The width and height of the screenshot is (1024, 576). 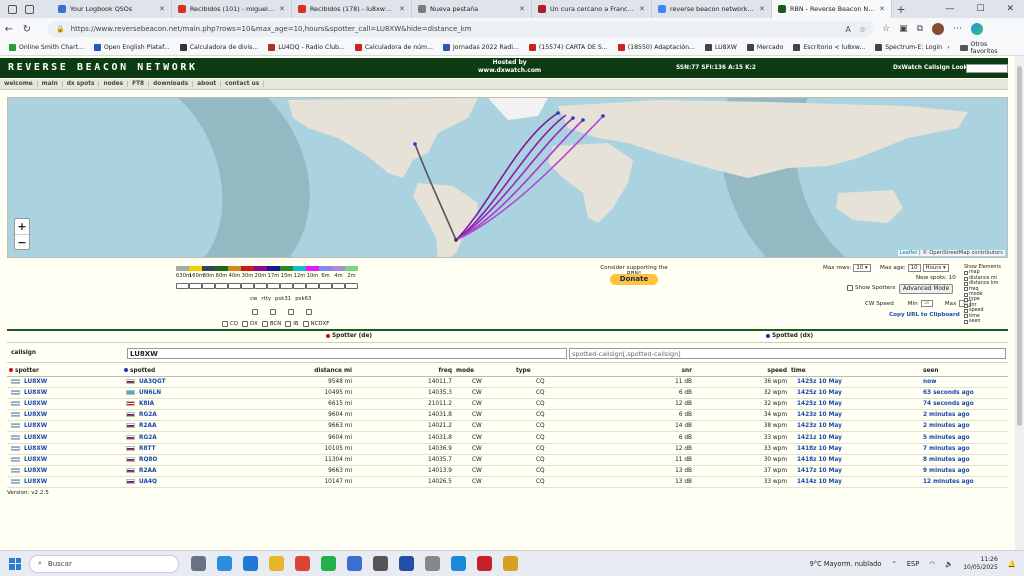 I want to click on mode-checkbox-cw, so click(x=255, y=312).